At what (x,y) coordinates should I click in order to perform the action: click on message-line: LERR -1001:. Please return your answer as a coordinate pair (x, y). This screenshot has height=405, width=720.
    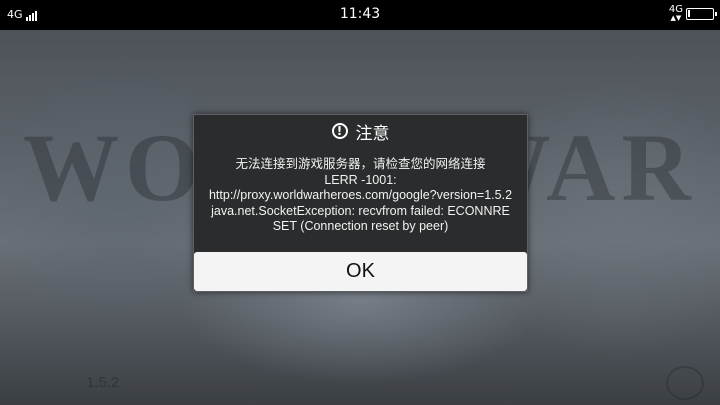
    Looking at the image, I should click on (360, 179).